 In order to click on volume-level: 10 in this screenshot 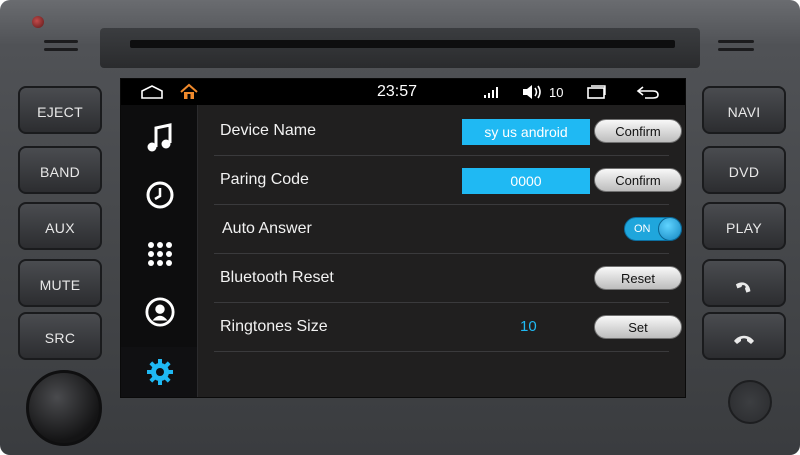, I will do `click(556, 92)`.